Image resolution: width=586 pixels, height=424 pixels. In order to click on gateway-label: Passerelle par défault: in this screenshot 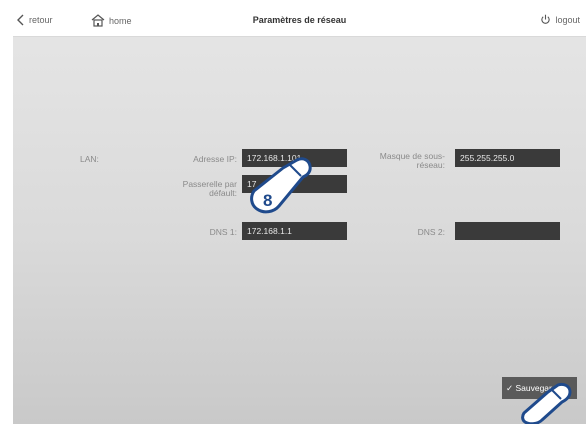, I will do `click(195, 189)`.